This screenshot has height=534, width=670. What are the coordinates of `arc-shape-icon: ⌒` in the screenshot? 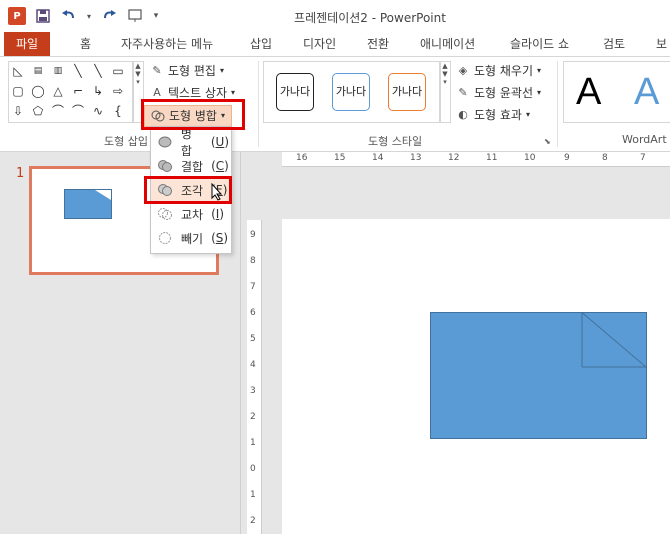 It's located at (78, 111).